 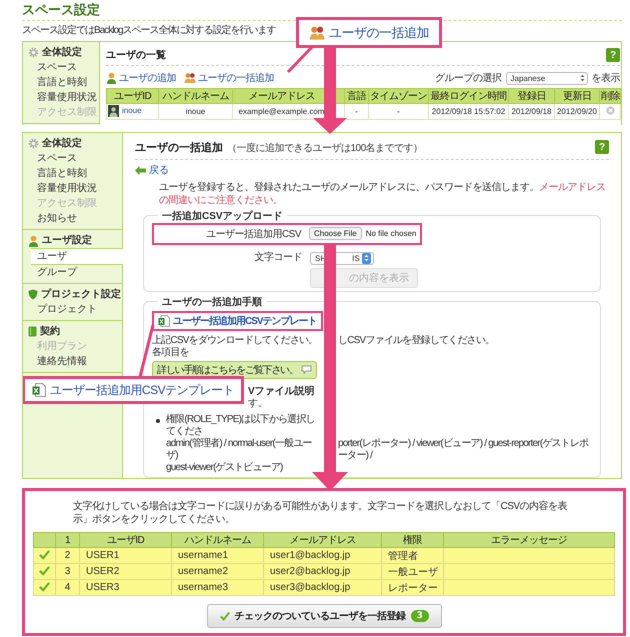 What do you see at coordinates (531, 111) in the screenshot?
I see `table-cell: 2012/09/18` at bounding box center [531, 111].